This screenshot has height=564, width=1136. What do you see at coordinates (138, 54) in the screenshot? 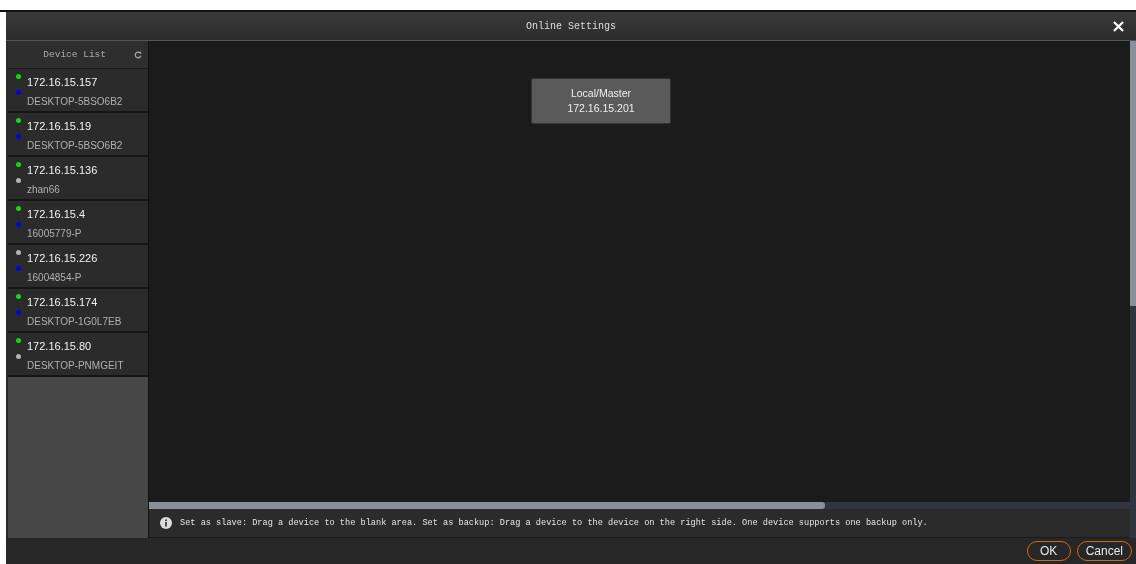
I see `refresh-icon` at bounding box center [138, 54].